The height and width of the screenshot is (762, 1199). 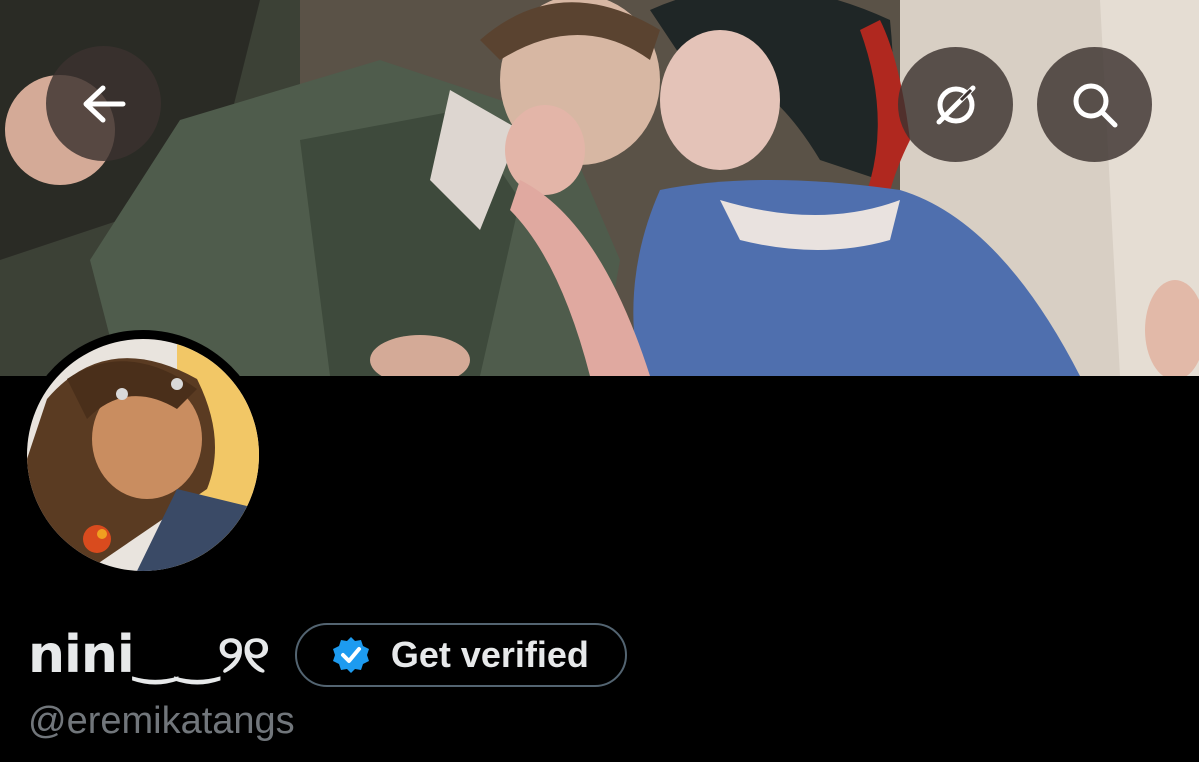 I want to click on avatar-image, so click(x=143, y=455).